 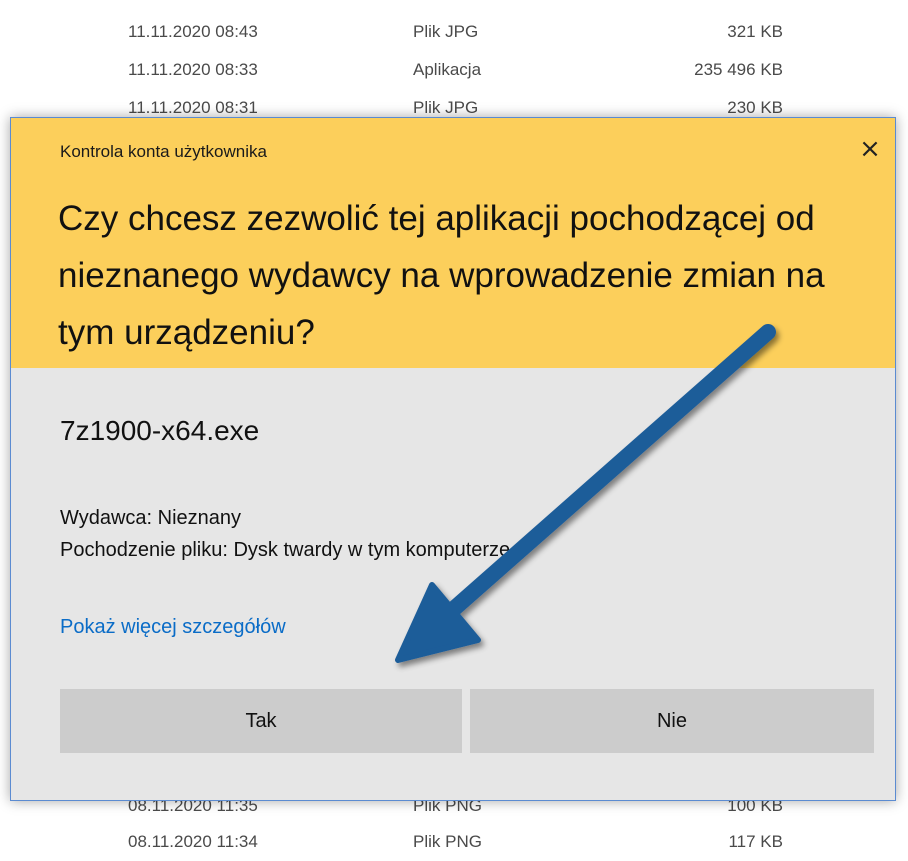 I want to click on program-filename: 7z1900-x64.exe, so click(x=160, y=430).